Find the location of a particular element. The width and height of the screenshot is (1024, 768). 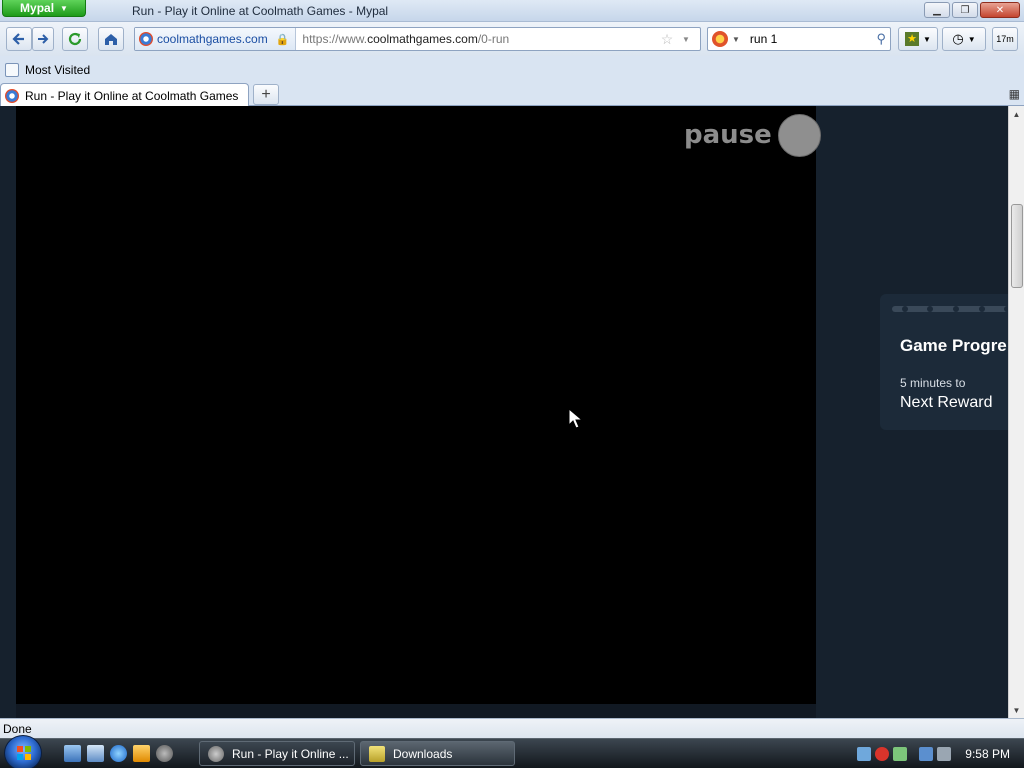

history-menu-button: ◷ ▼ is located at coordinates (964, 39).